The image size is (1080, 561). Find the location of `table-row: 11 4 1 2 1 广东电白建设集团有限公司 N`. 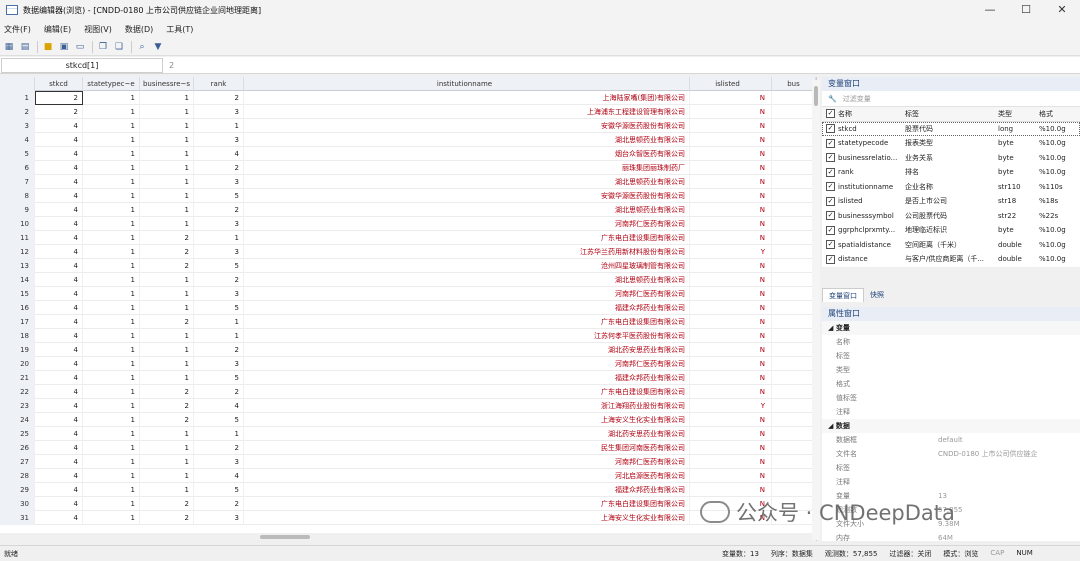

table-row: 11 4 1 2 1 广东电白建设集团有限公司 N is located at coordinates (408, 238).